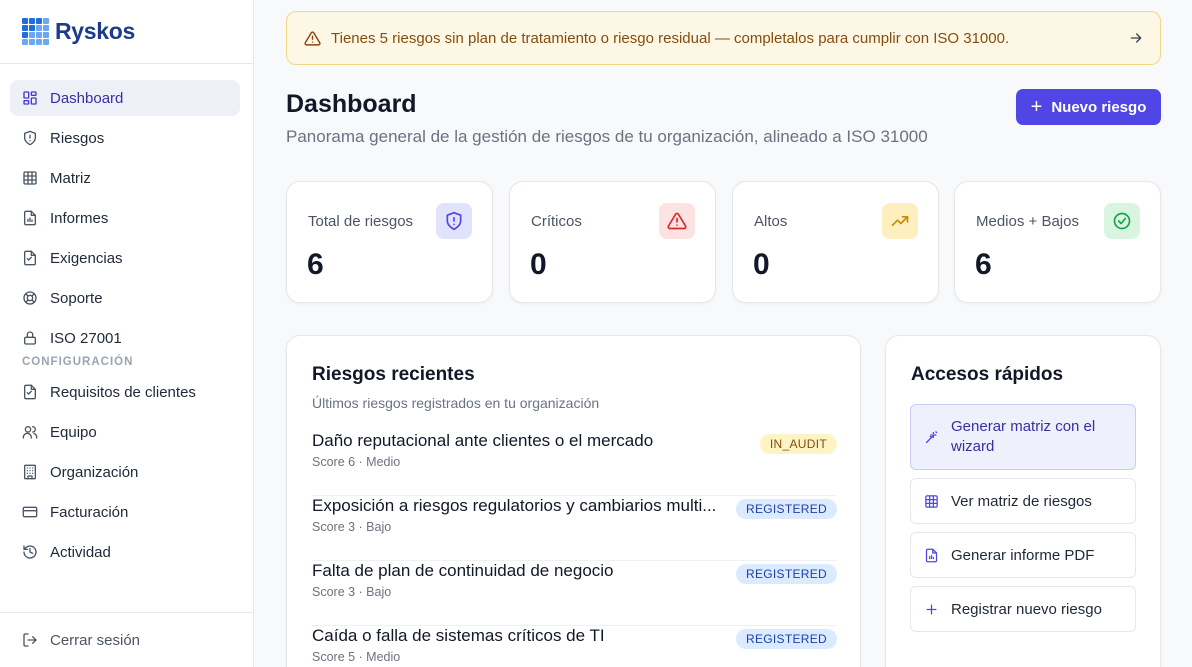  What do you see at coordinates (77, 138) in the screenshot?
I see `sidebar-item-label: Riesgos` at bounding box center [77, 138].